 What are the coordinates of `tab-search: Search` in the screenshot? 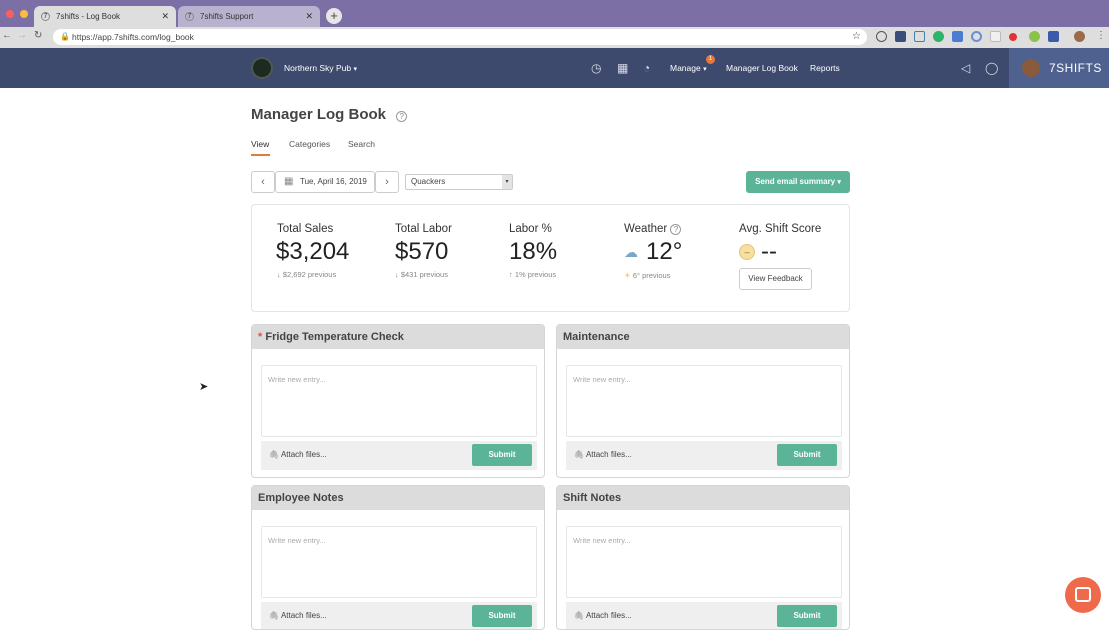 It's located at (361, 144).